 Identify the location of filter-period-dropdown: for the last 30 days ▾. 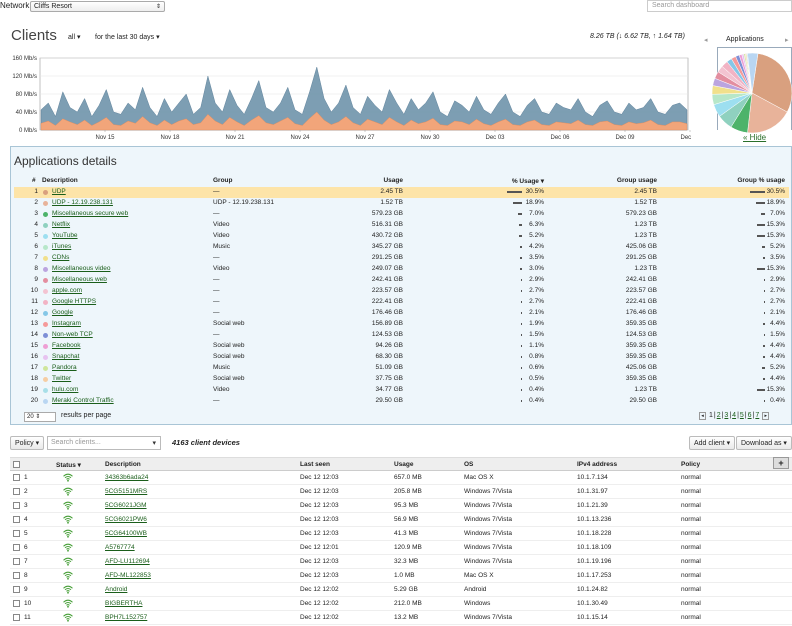
(127, 37).